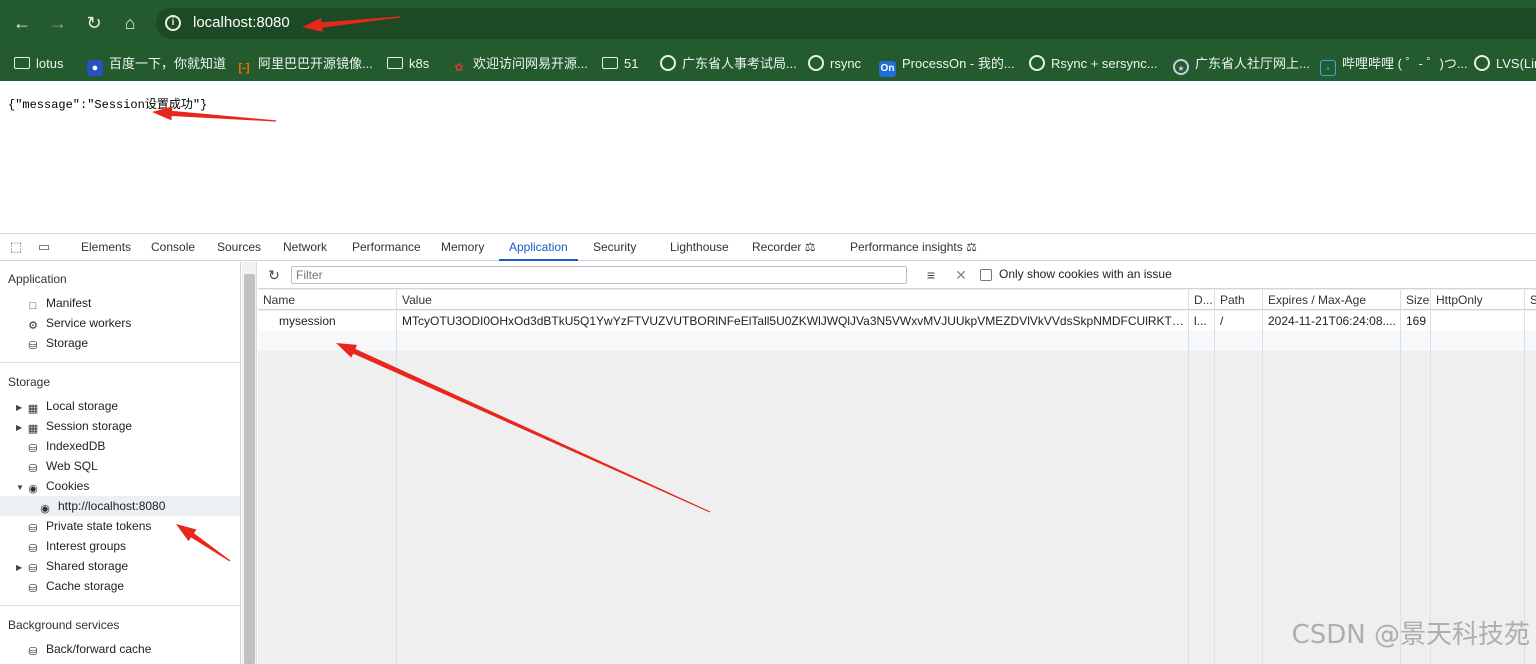 The width and height of the screenshot is (1536, 664). Describe the element at coordinates (239, 247) in the screenshot. I see `tab-sources: Sources` at that location.